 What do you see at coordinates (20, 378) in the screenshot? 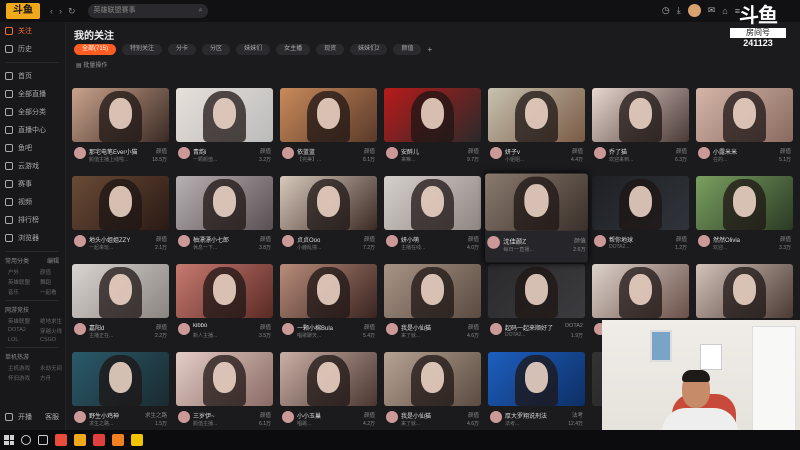
I see `sidebar-sub-link: 怀旧游戏` at bounding box center [20, 378].